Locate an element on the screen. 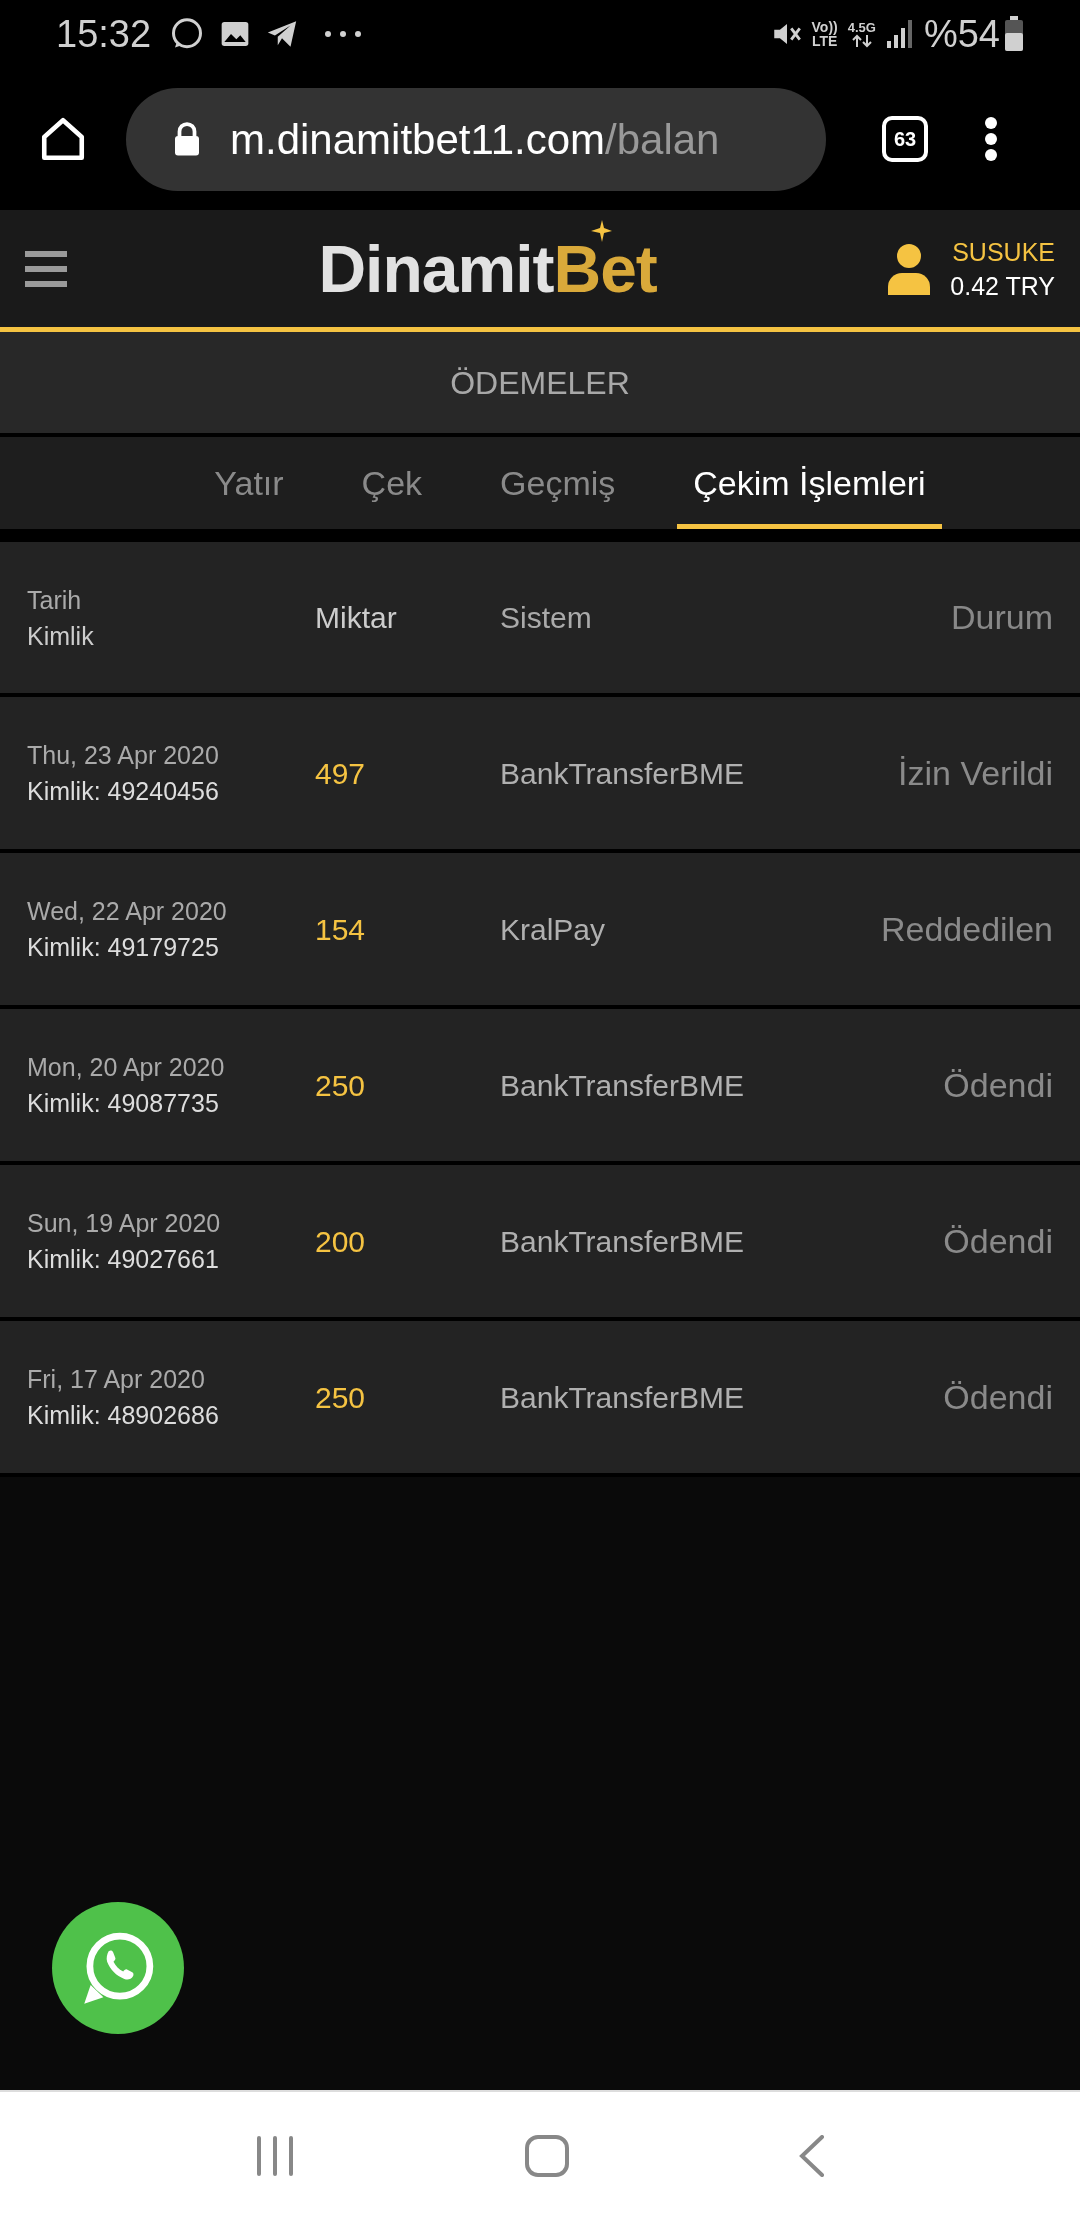 The image size is (1080, 2220). id-text: Kimlik: 49087735 is located at coordinates (123, 1103).